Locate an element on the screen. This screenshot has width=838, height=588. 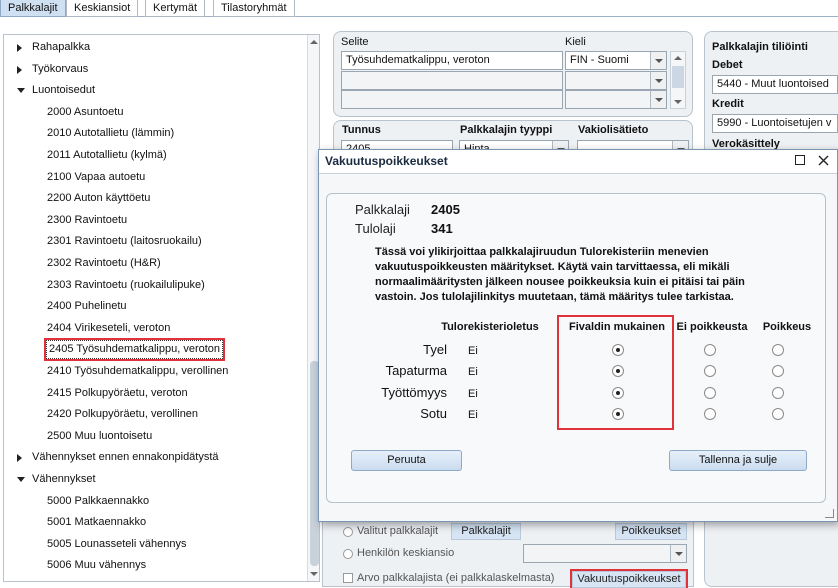
tree-item: 2300 Ravintoetu is located at coordinates (154, 220).